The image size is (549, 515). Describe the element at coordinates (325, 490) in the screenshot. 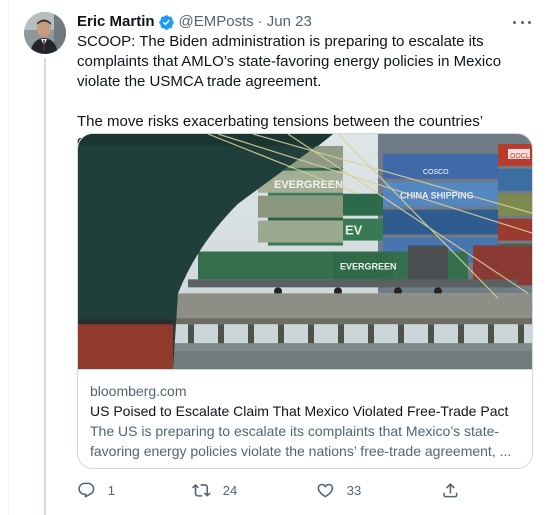

I see `heart-icon` at that location.